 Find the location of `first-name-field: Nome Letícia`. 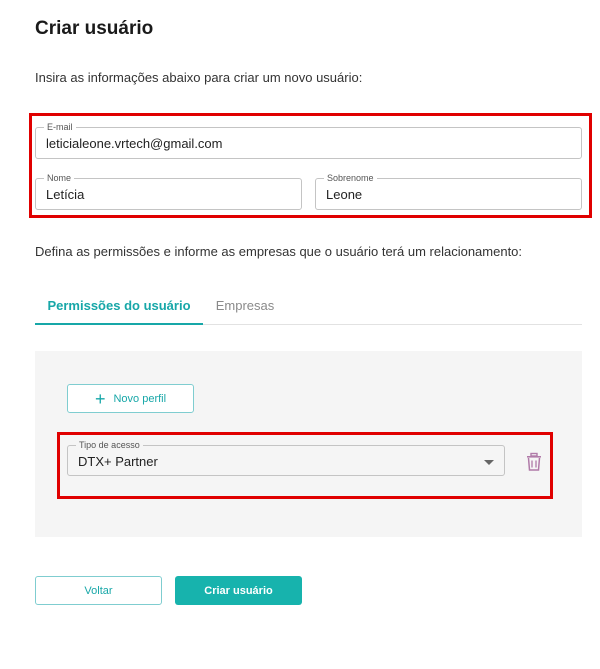

first-name-field: Nome Letícia is located at coordinates (168, 191).